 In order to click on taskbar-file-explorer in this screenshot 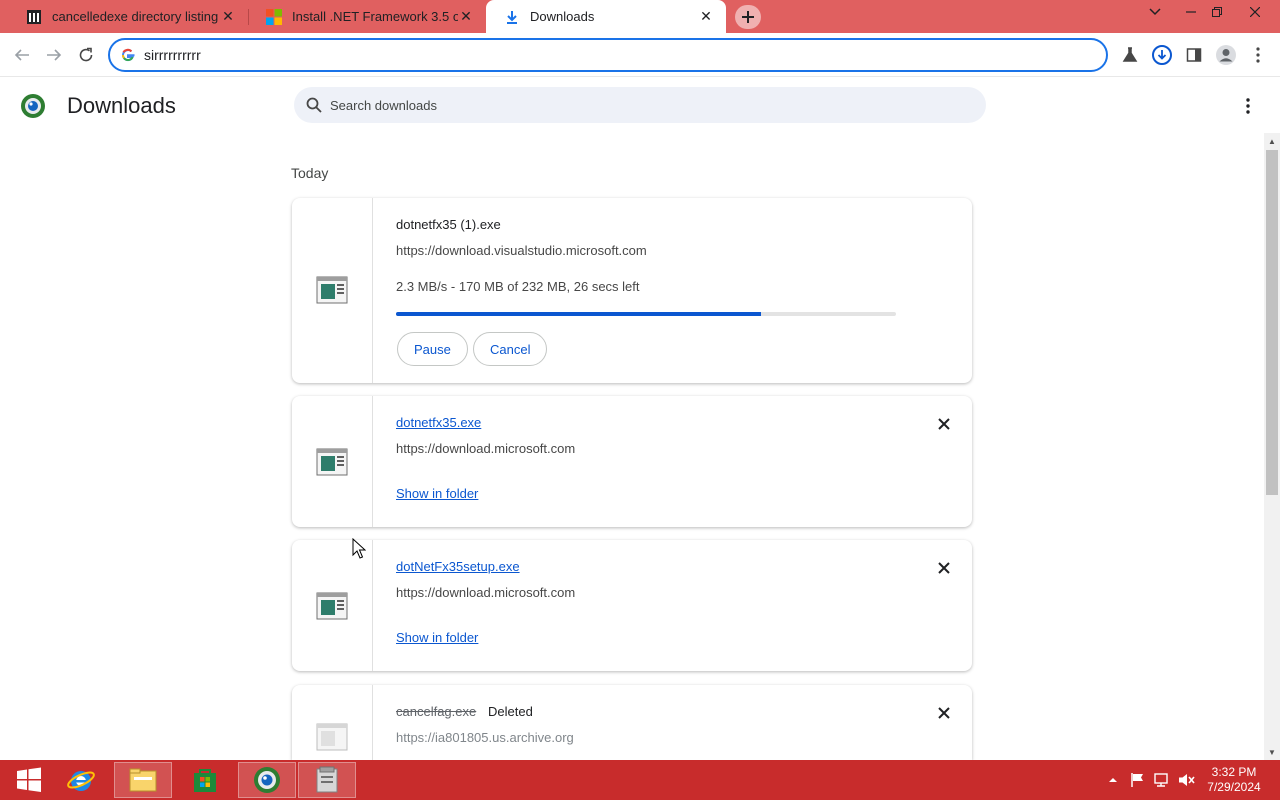, I will do `click(143, 780)`.